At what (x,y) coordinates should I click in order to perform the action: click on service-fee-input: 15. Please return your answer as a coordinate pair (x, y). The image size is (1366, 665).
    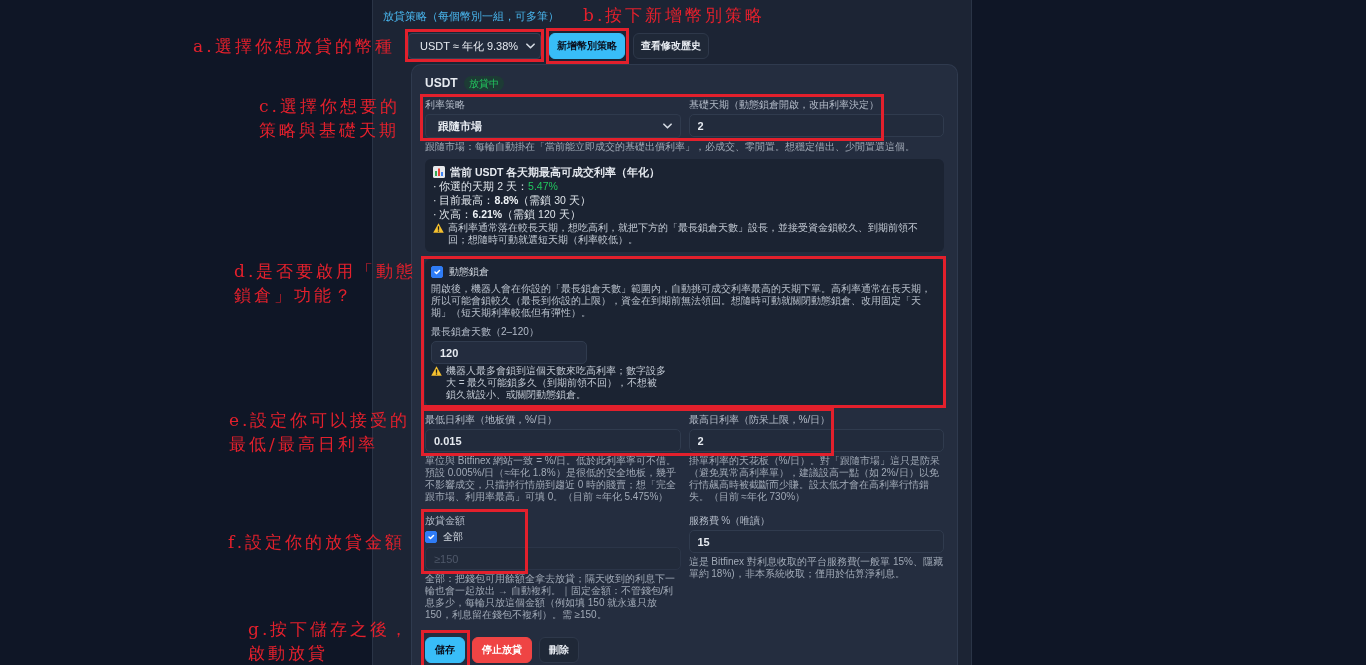
    Looking at the image, I should click on (816, 542).